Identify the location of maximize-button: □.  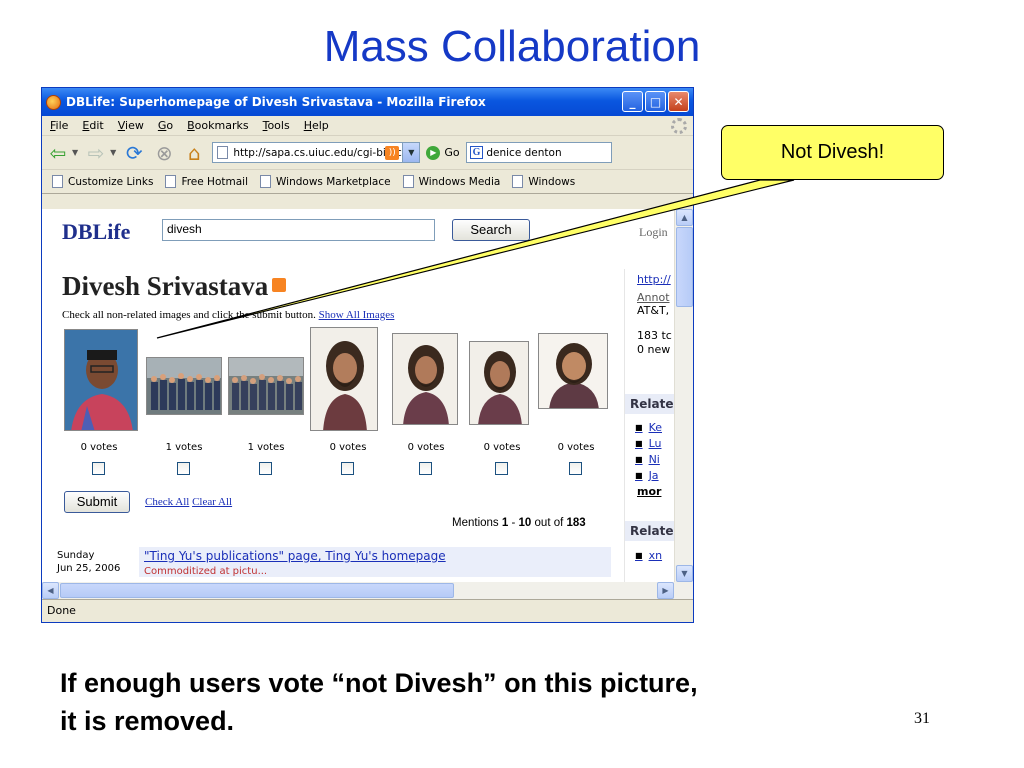
(655, 101).